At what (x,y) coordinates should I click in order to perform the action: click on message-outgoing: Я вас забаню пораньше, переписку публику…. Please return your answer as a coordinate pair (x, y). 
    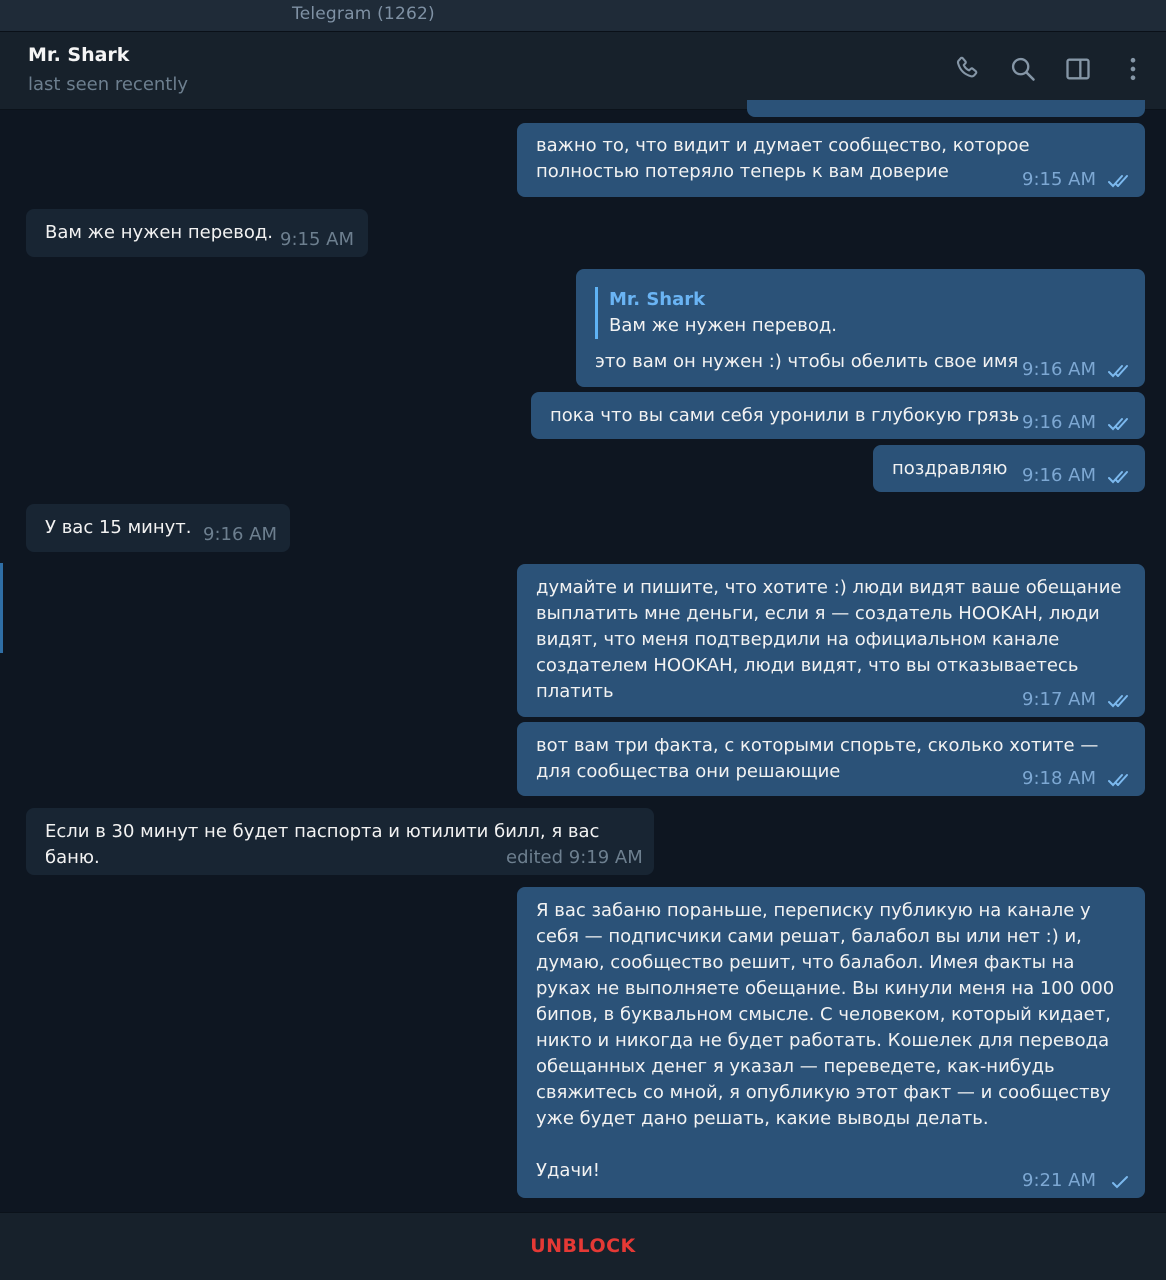
    Looking at the image, I should click on (831, 1042).